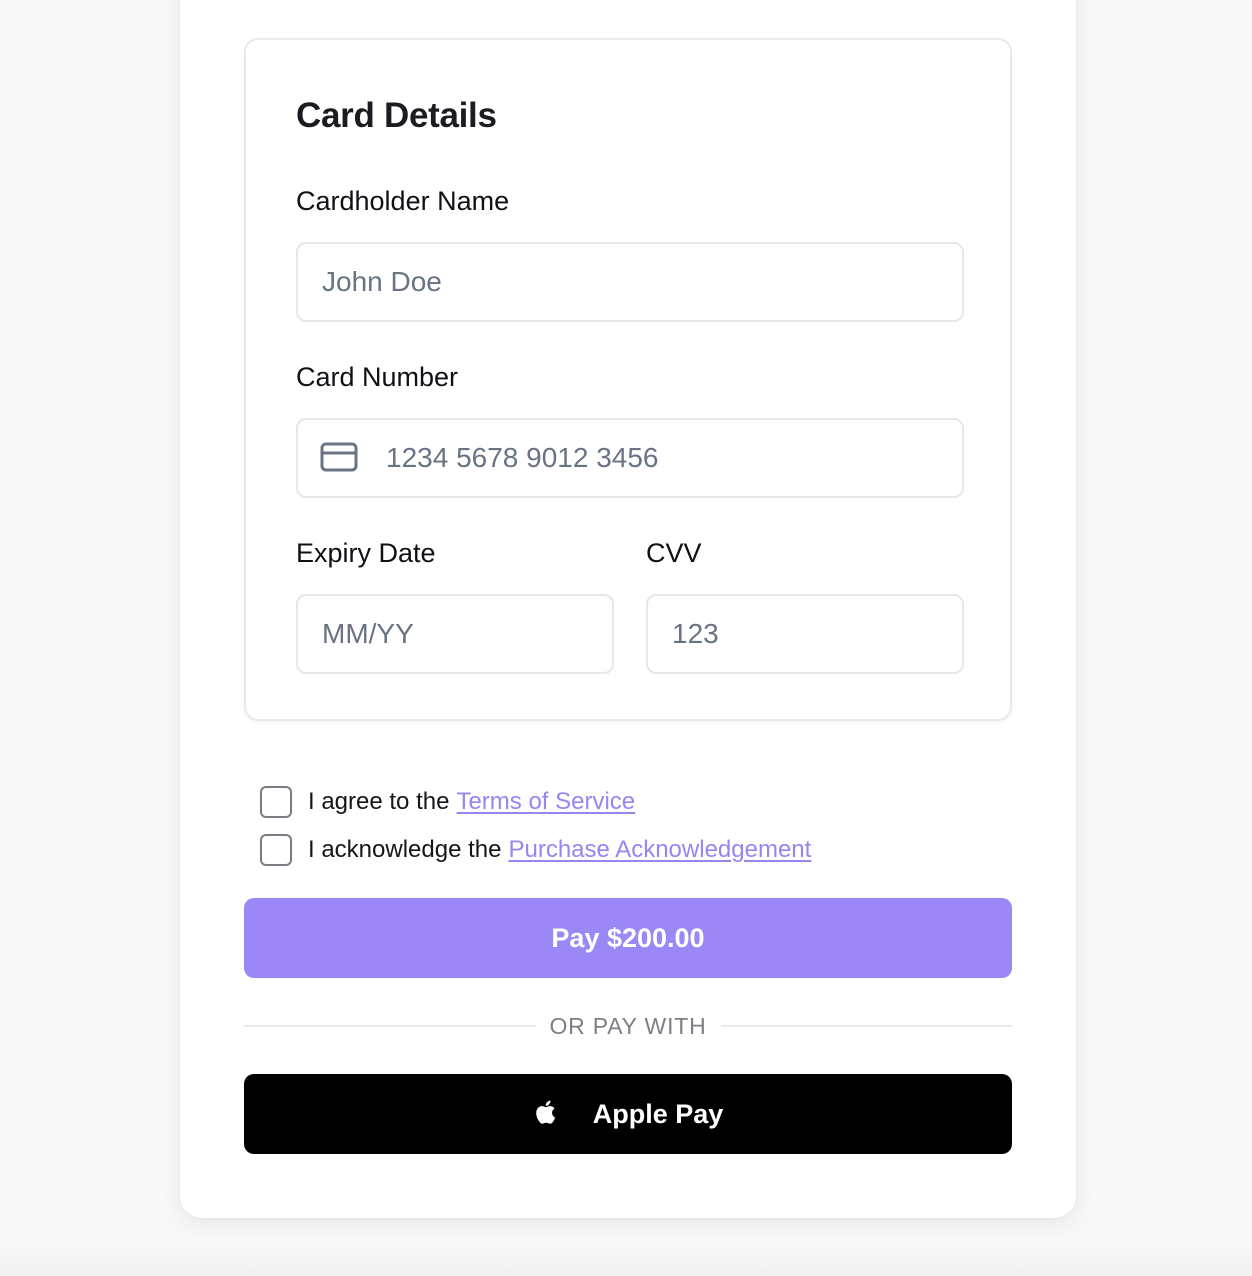 Image resolution: width=1252 pixels, height=1276 pixels. Describe the element at coordinates (396, 115) in the screenshot. I see `section-title: Card Details` at that location.